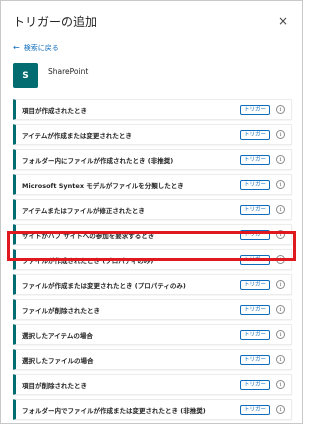  I want to click on trigger-label: アイテムが作成または変更されたとき, so click(77, 135).